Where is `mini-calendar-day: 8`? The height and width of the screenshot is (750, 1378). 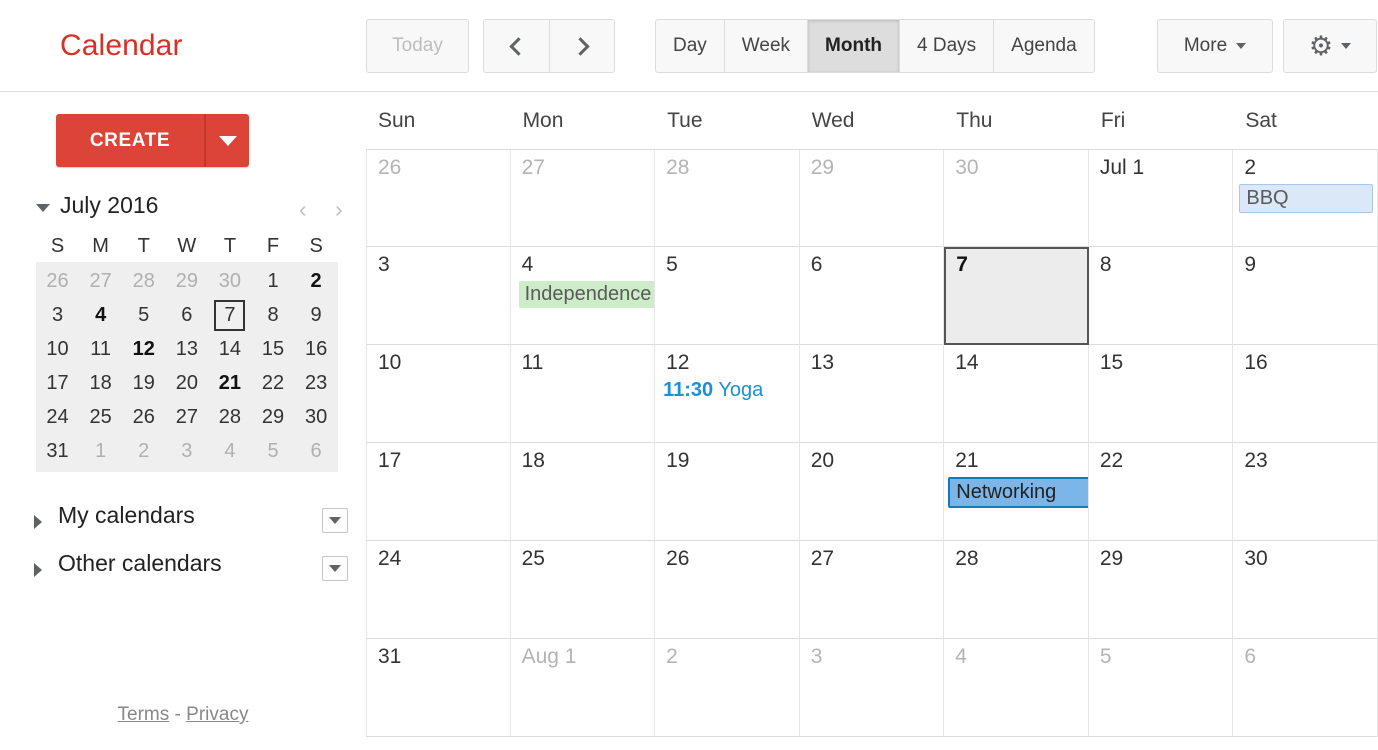 mini-calendar-day: 8 is located at coordinates (272, 315).